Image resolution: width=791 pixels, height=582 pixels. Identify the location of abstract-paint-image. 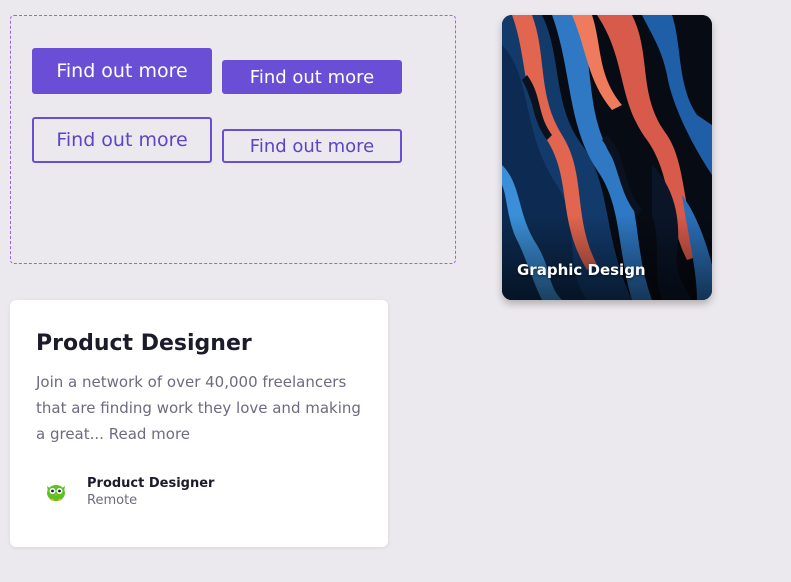
(607, 157).